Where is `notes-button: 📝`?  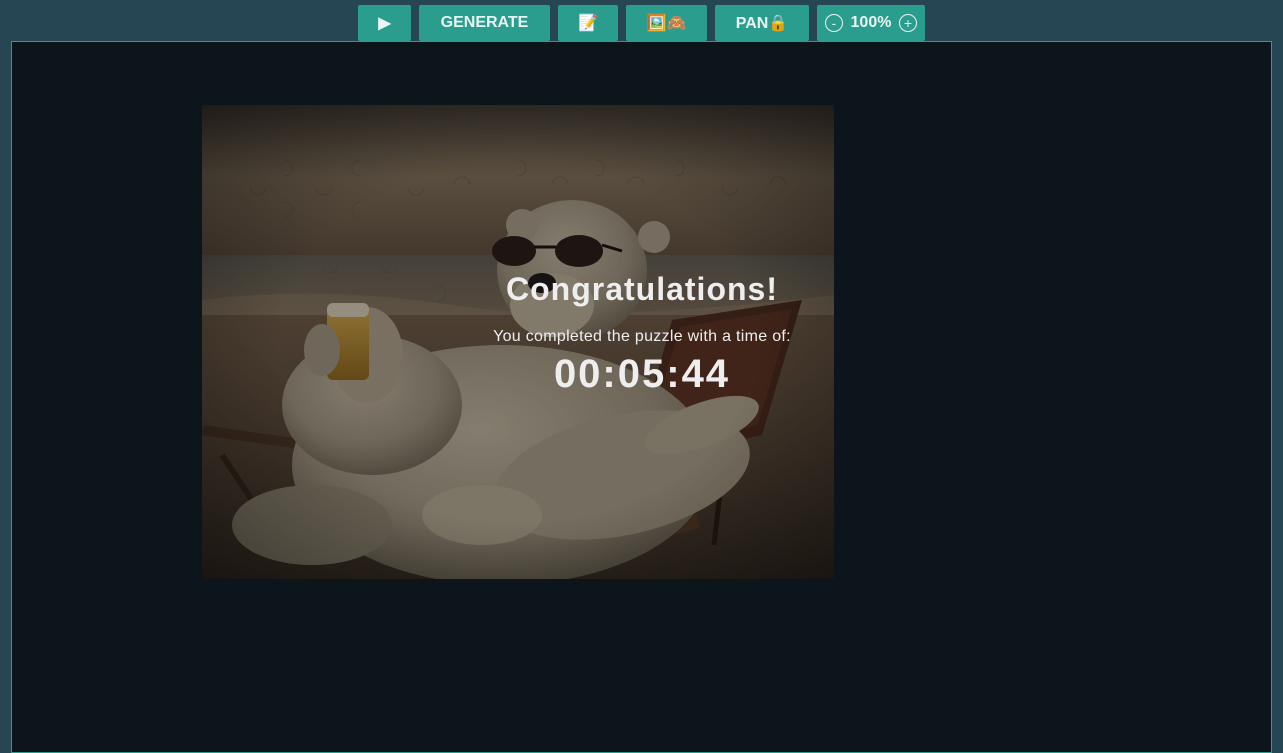
notes-button: 📝 is located at coordinates (588, 23).